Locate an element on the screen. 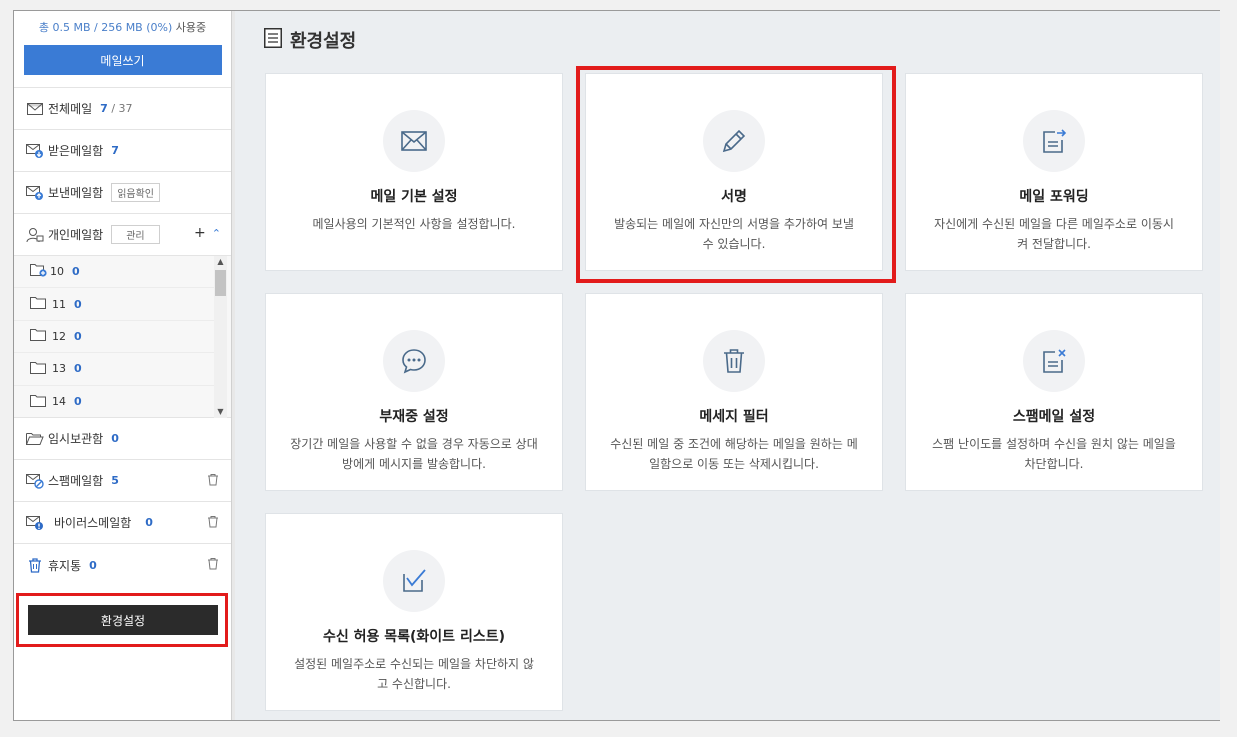  compose-button: 메일쓰기 is located at coordinates (122, 60).